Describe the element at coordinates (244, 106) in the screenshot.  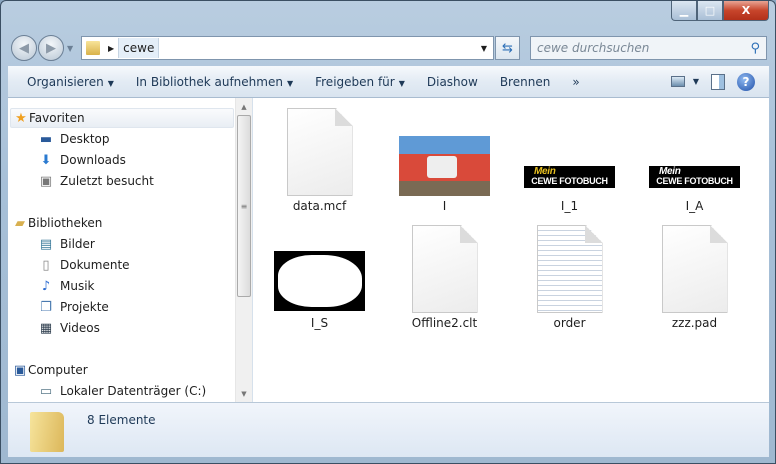
I see `scroll-up-icon: ▲` at that location.